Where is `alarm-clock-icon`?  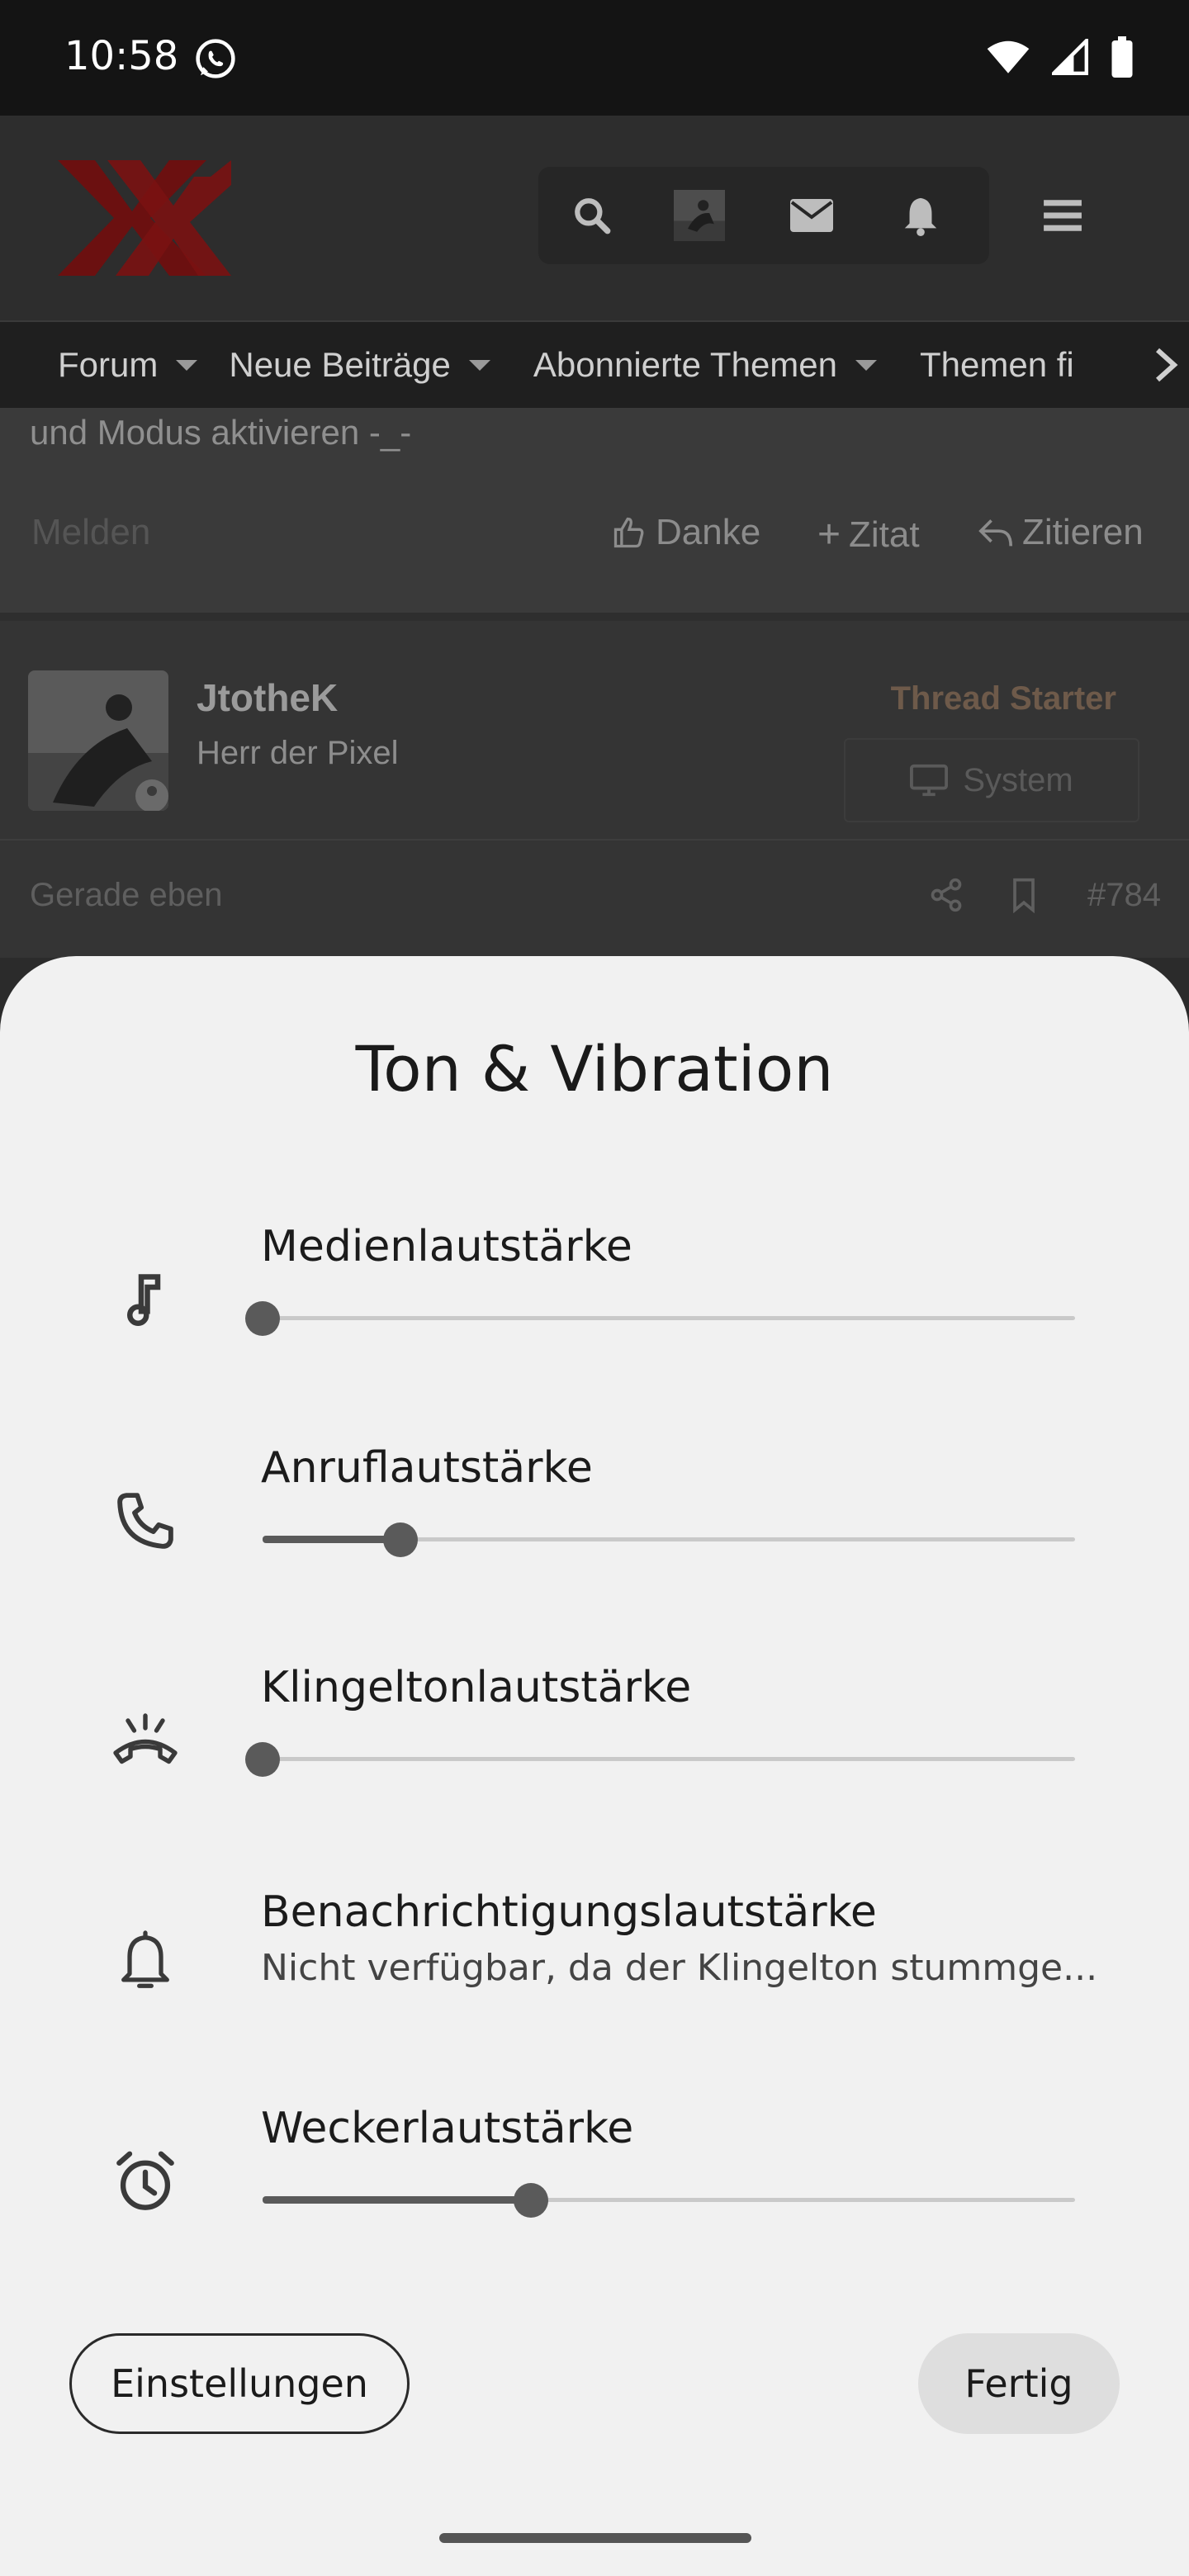 alarm-clock-icon is located at coordinates (145, 2181).